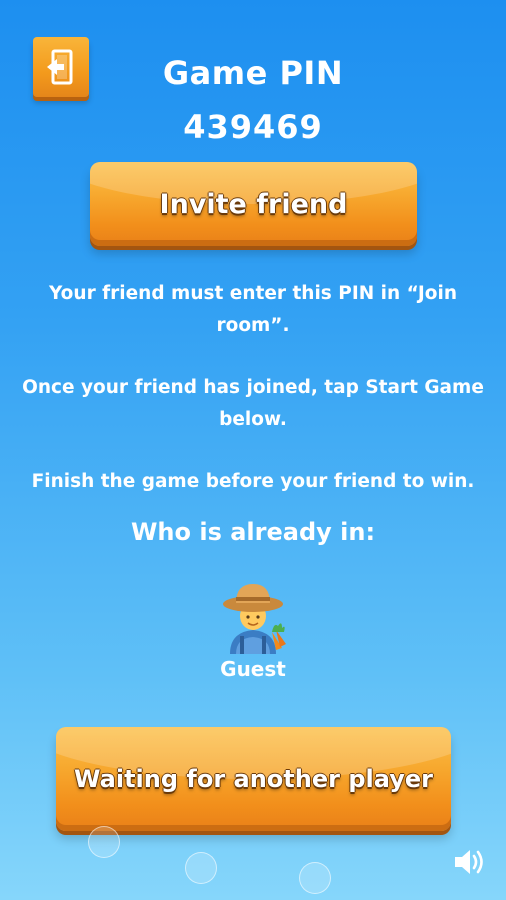  Describe the element at coordinates (253, 532) in the screenshot. I see `players-heading: Who is already in:` at that location.